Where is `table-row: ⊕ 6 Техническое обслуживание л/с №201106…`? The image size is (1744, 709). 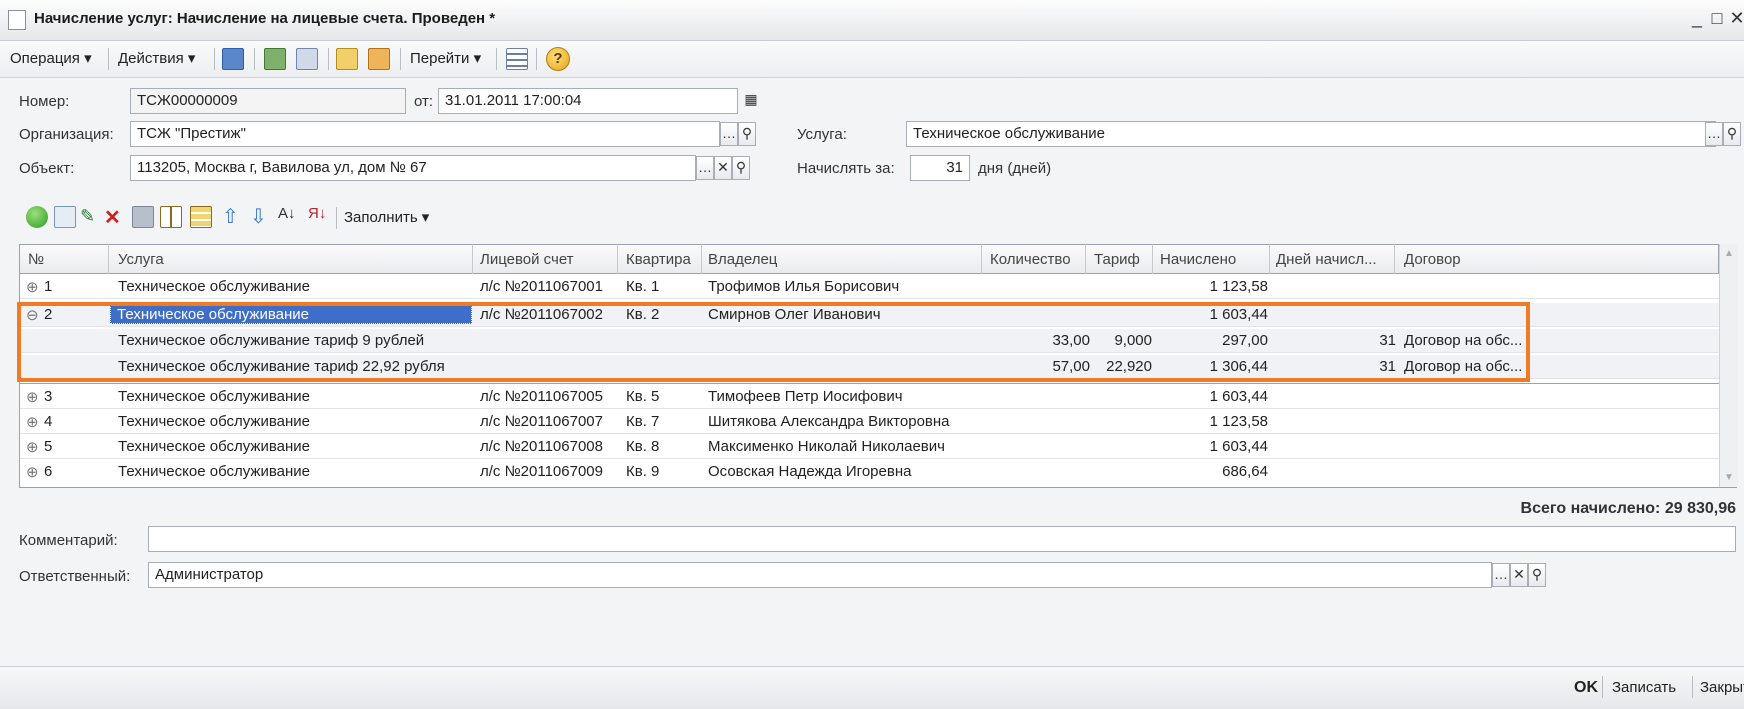
table-row: ⊕ 6 Техническое обслуживание л/с №201106… is located at coordinates (869, 472).